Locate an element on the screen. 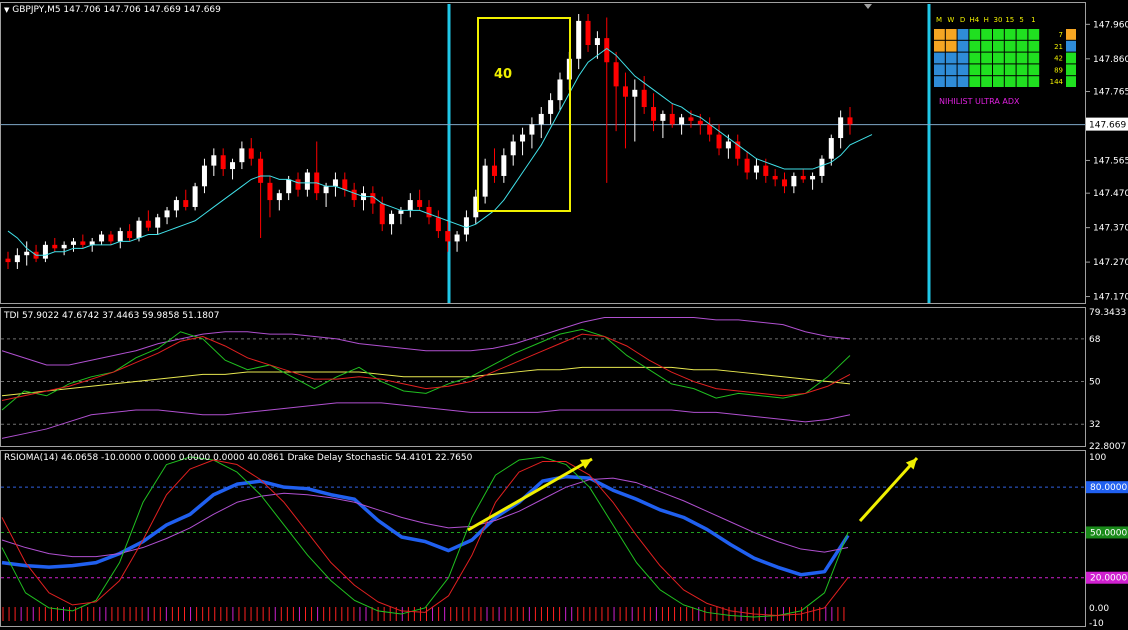  price-tick-label: 147.370 is located at coordinates (1110, 229).